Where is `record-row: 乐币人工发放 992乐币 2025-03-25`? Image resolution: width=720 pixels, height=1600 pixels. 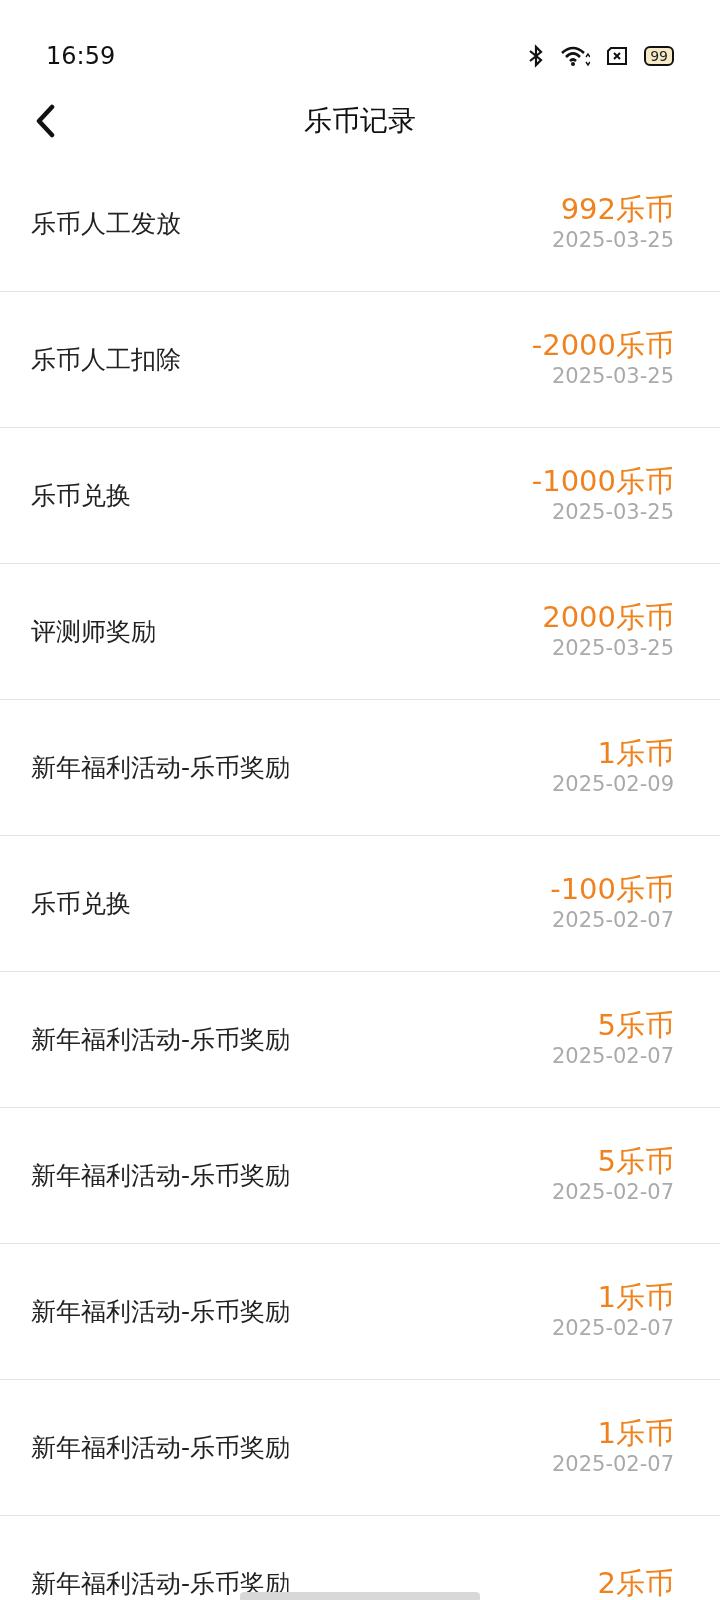 record-row: 乐币人工发放 992乐币 2025-03-25 is located at coordinates (360, 224).